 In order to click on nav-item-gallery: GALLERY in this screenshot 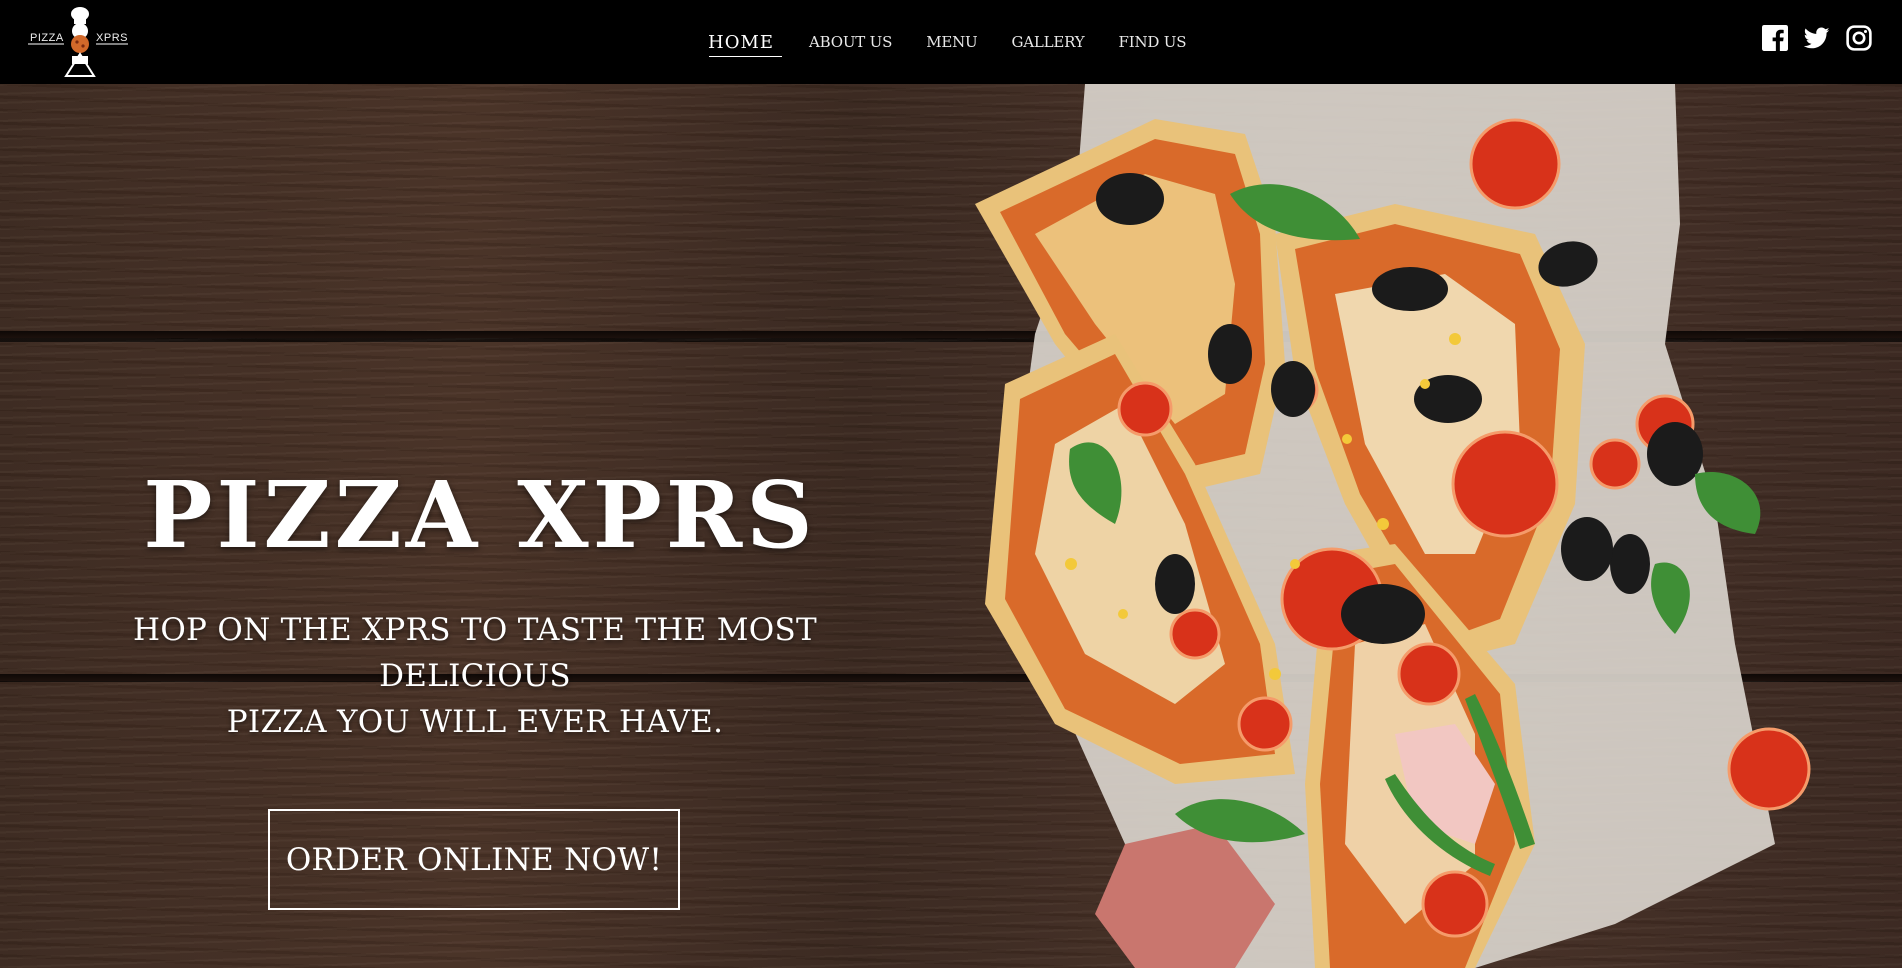, I will do `click(1047, 42)`.